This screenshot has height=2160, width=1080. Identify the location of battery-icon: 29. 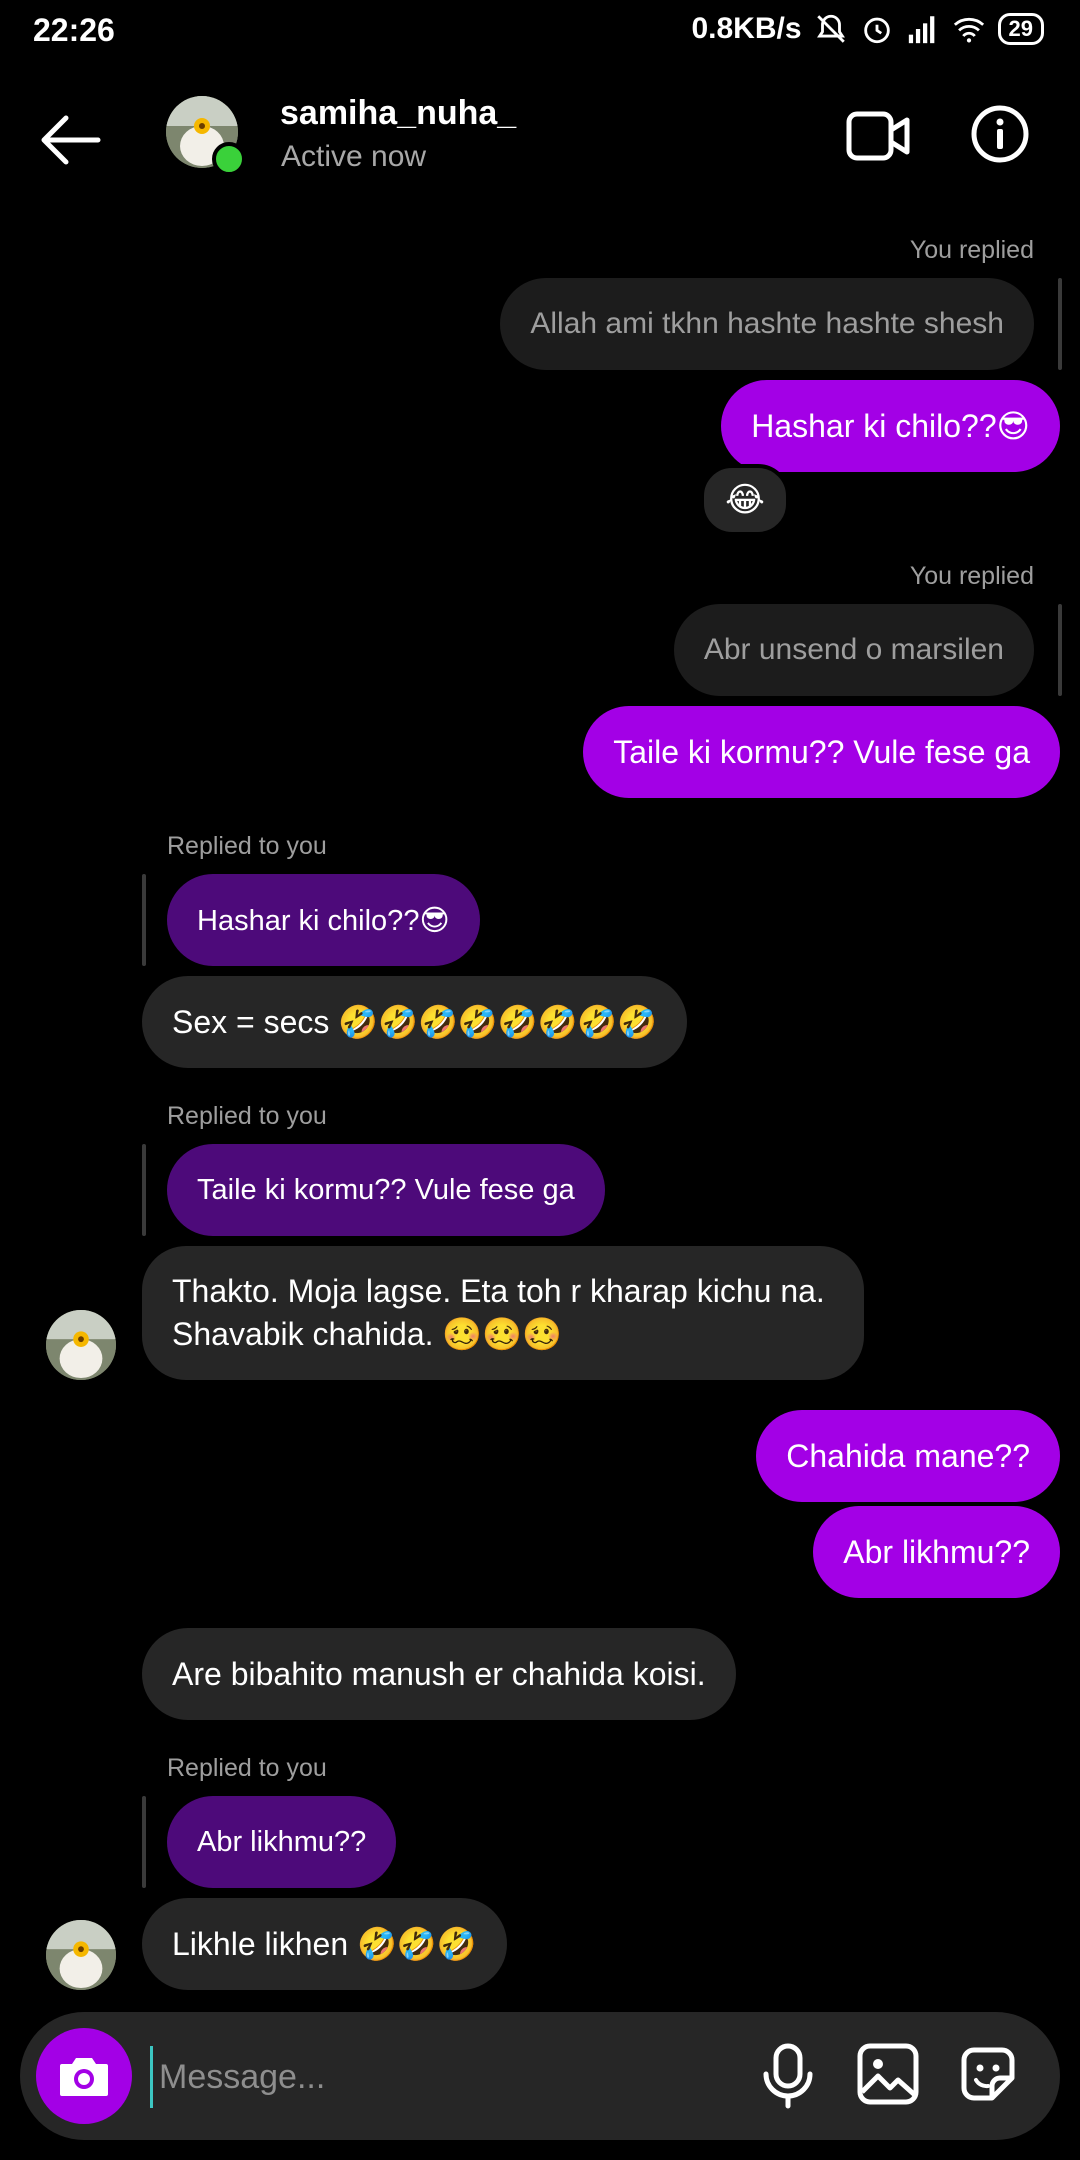
(1020, 29).